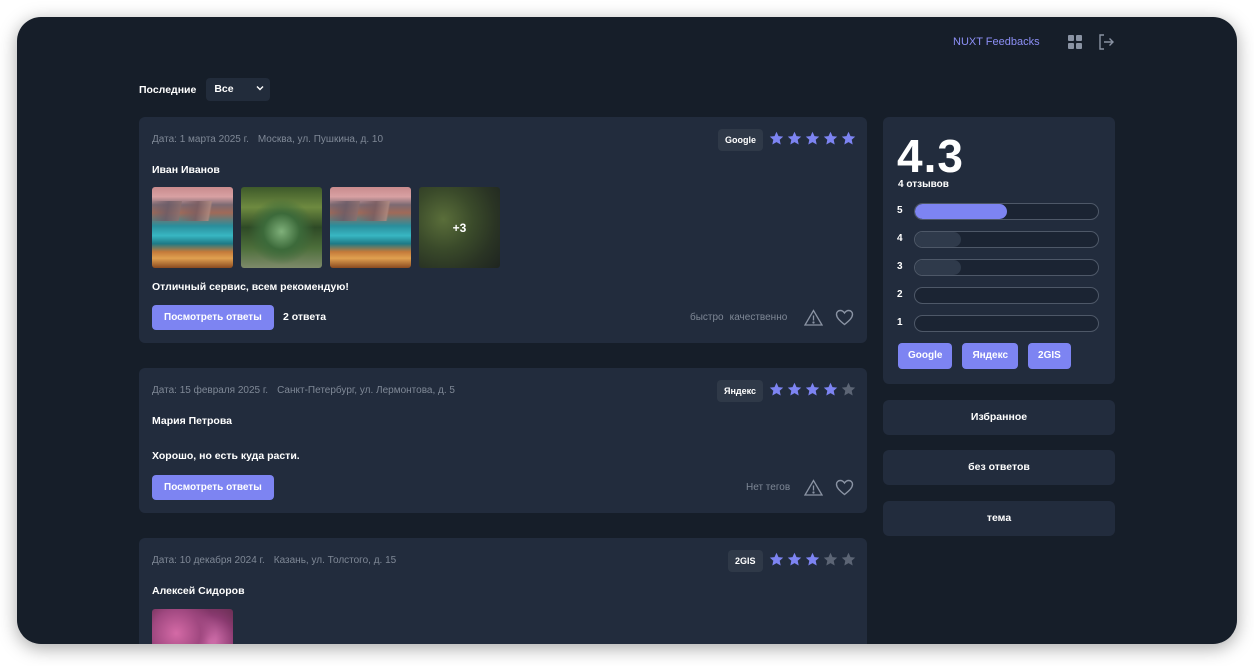 The image size is (1254, 666). I want to click on review-text: Хорошо, но есть куда расти., so click(226, 456).